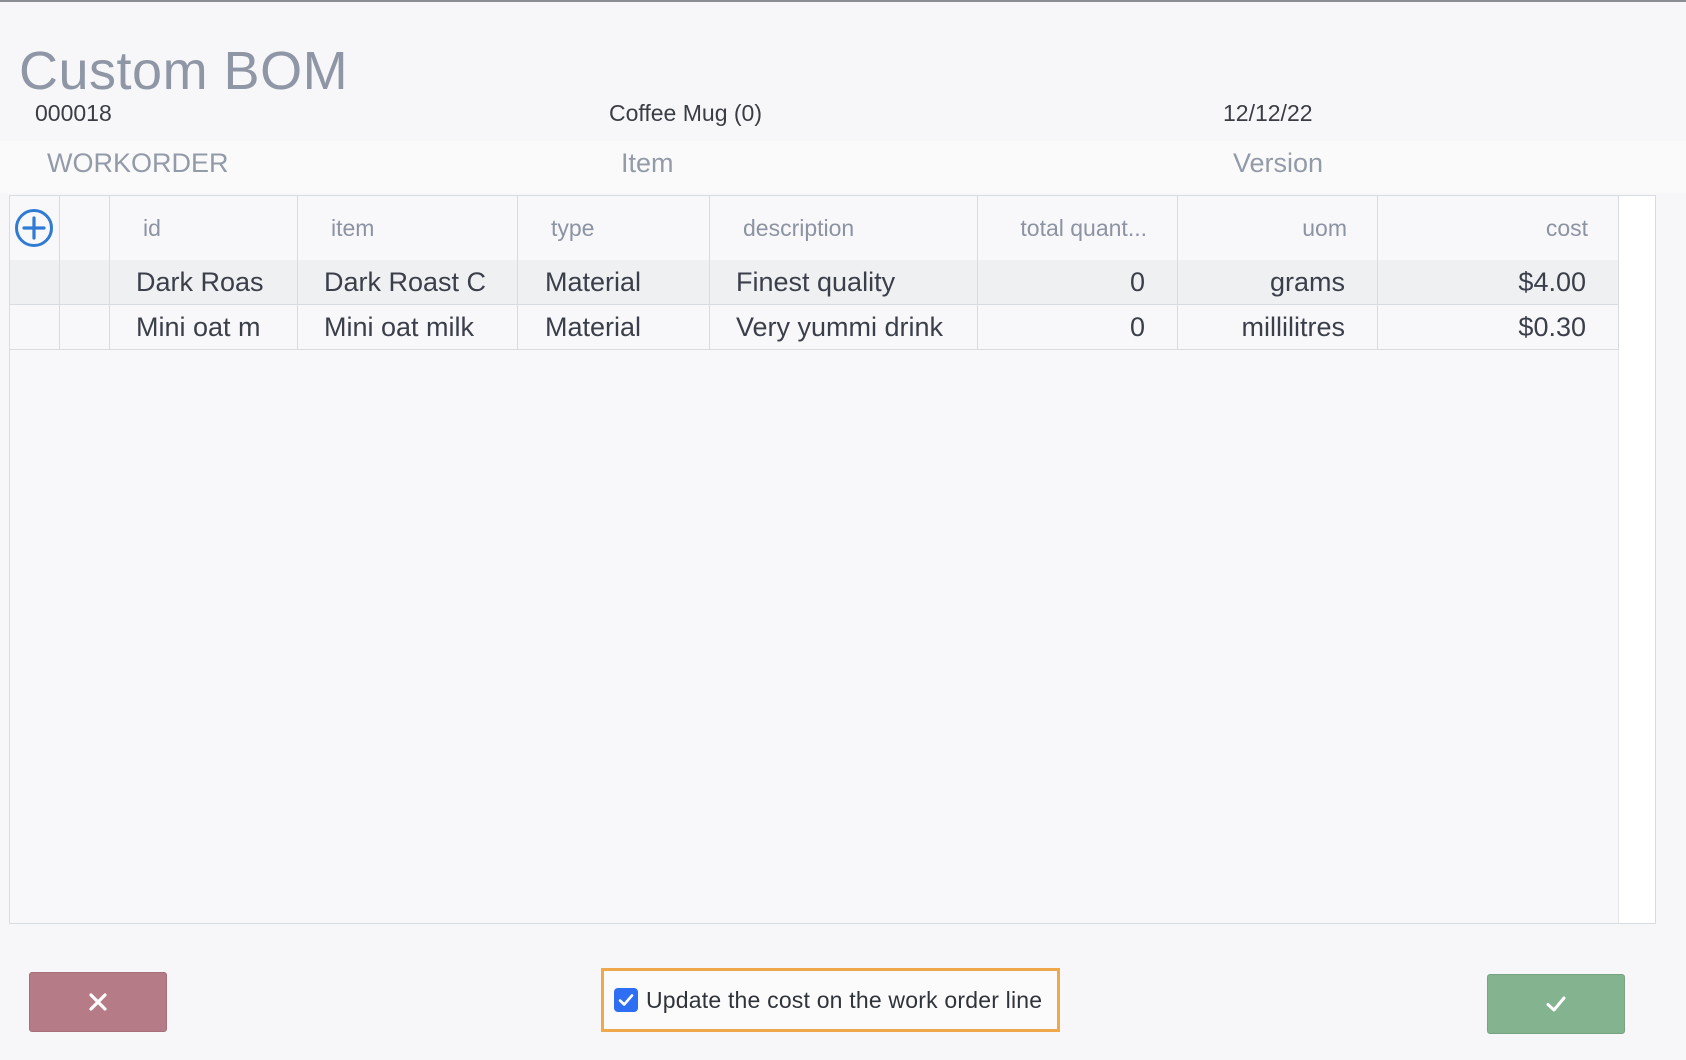  What do you see at coordinates (1498, 228) in the screenshot?
I see `column-header-cost: cost` at bounding box center [1498, 228].